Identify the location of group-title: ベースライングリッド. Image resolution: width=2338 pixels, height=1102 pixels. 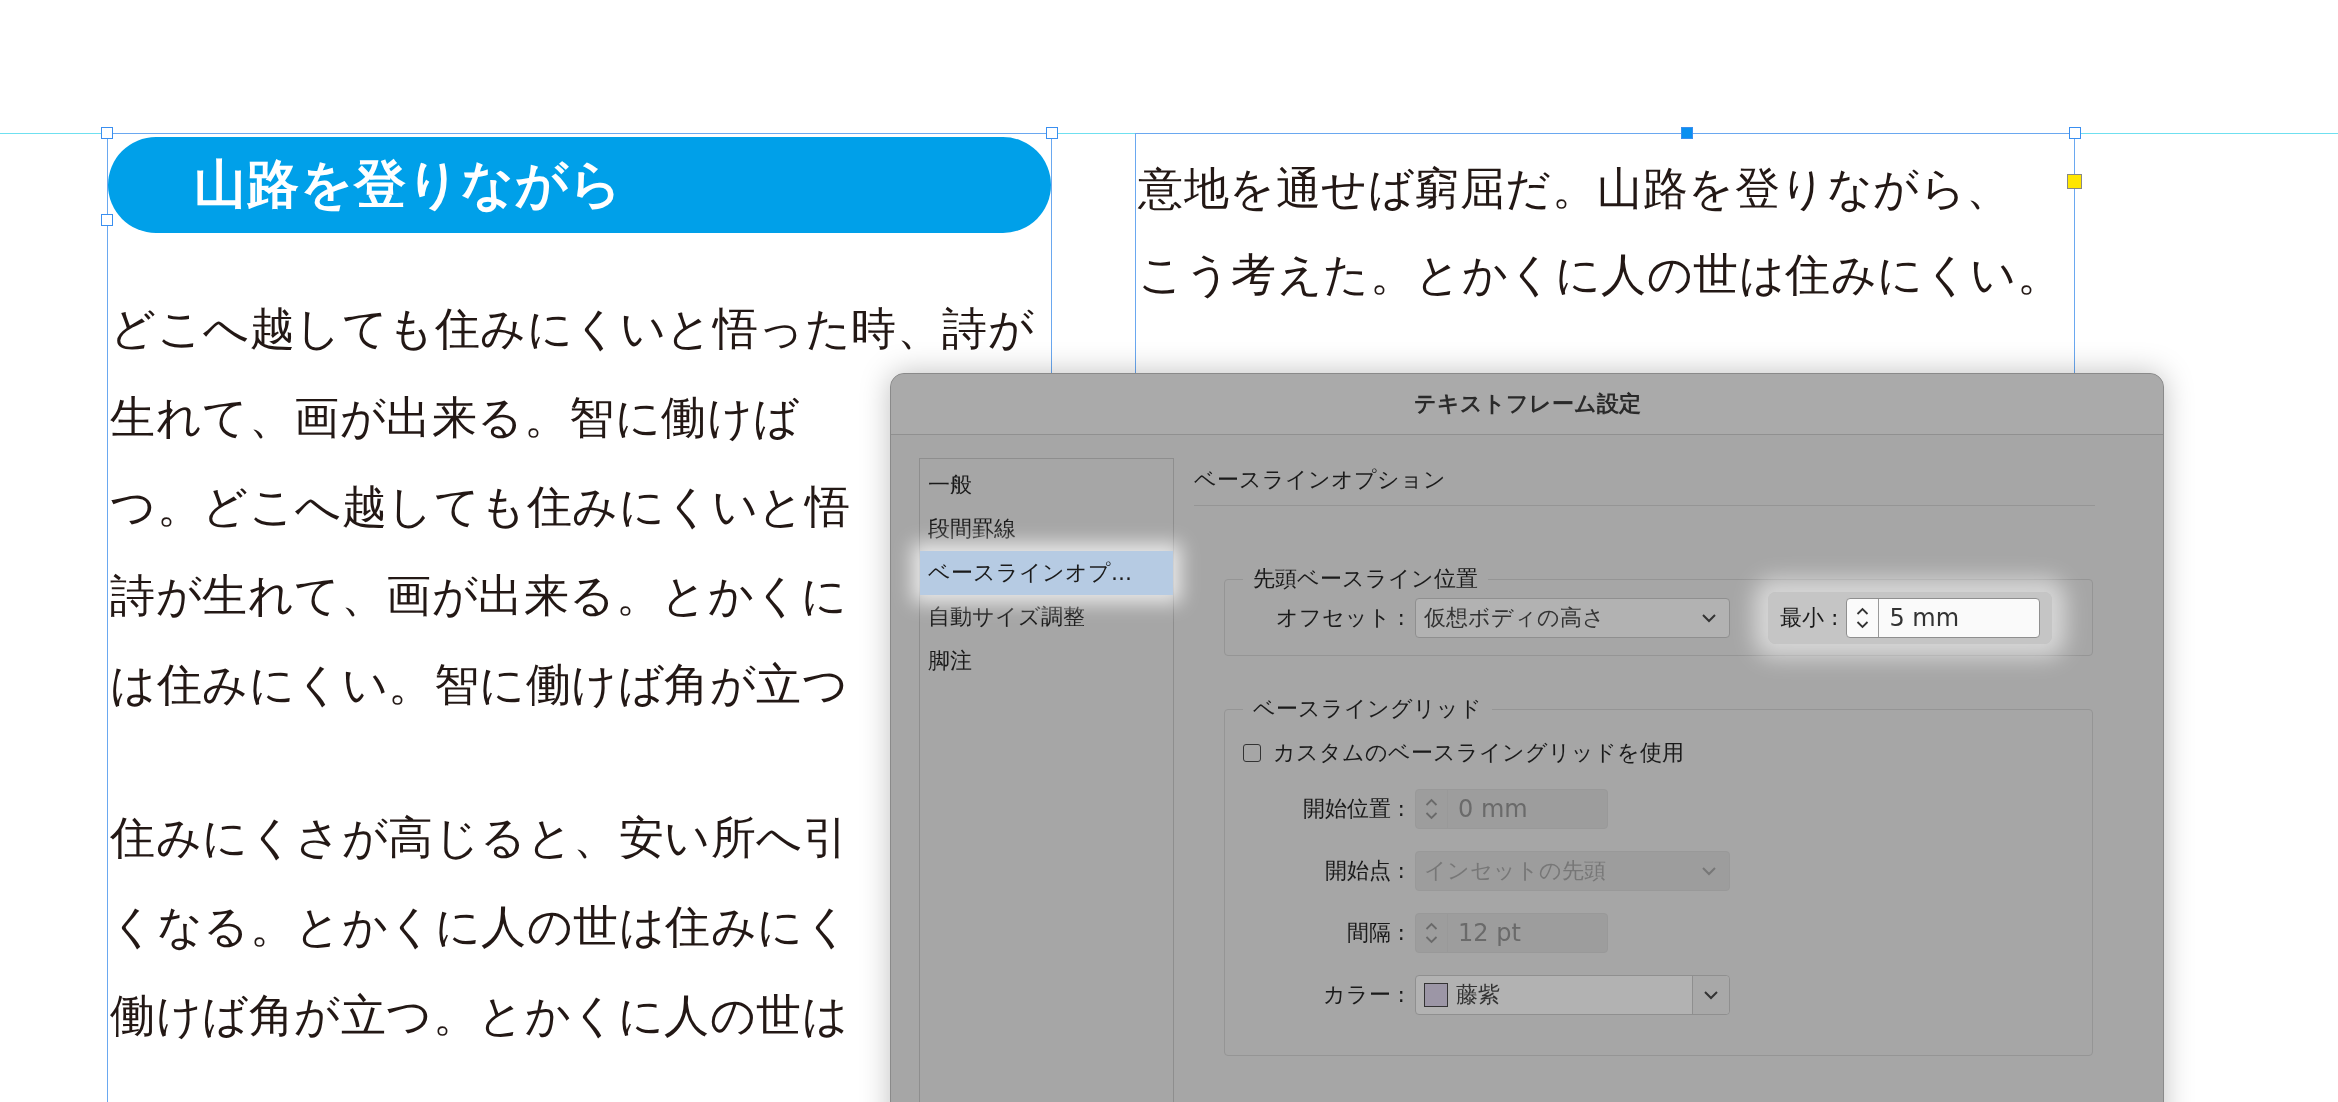
(1367, 709).